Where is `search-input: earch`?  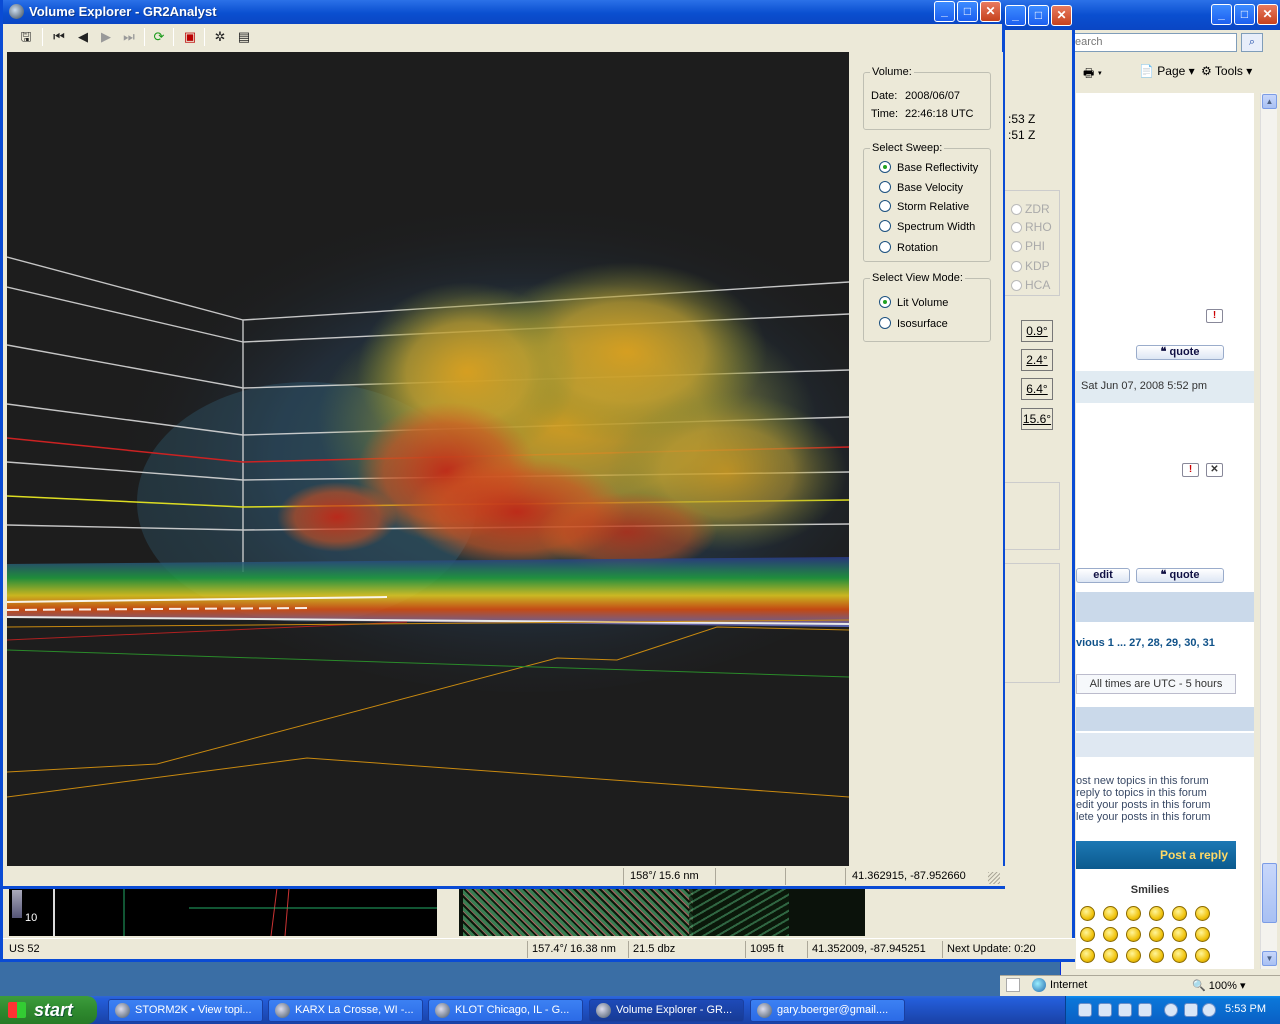
search-input: earch is located at coordinates (1154, 42).